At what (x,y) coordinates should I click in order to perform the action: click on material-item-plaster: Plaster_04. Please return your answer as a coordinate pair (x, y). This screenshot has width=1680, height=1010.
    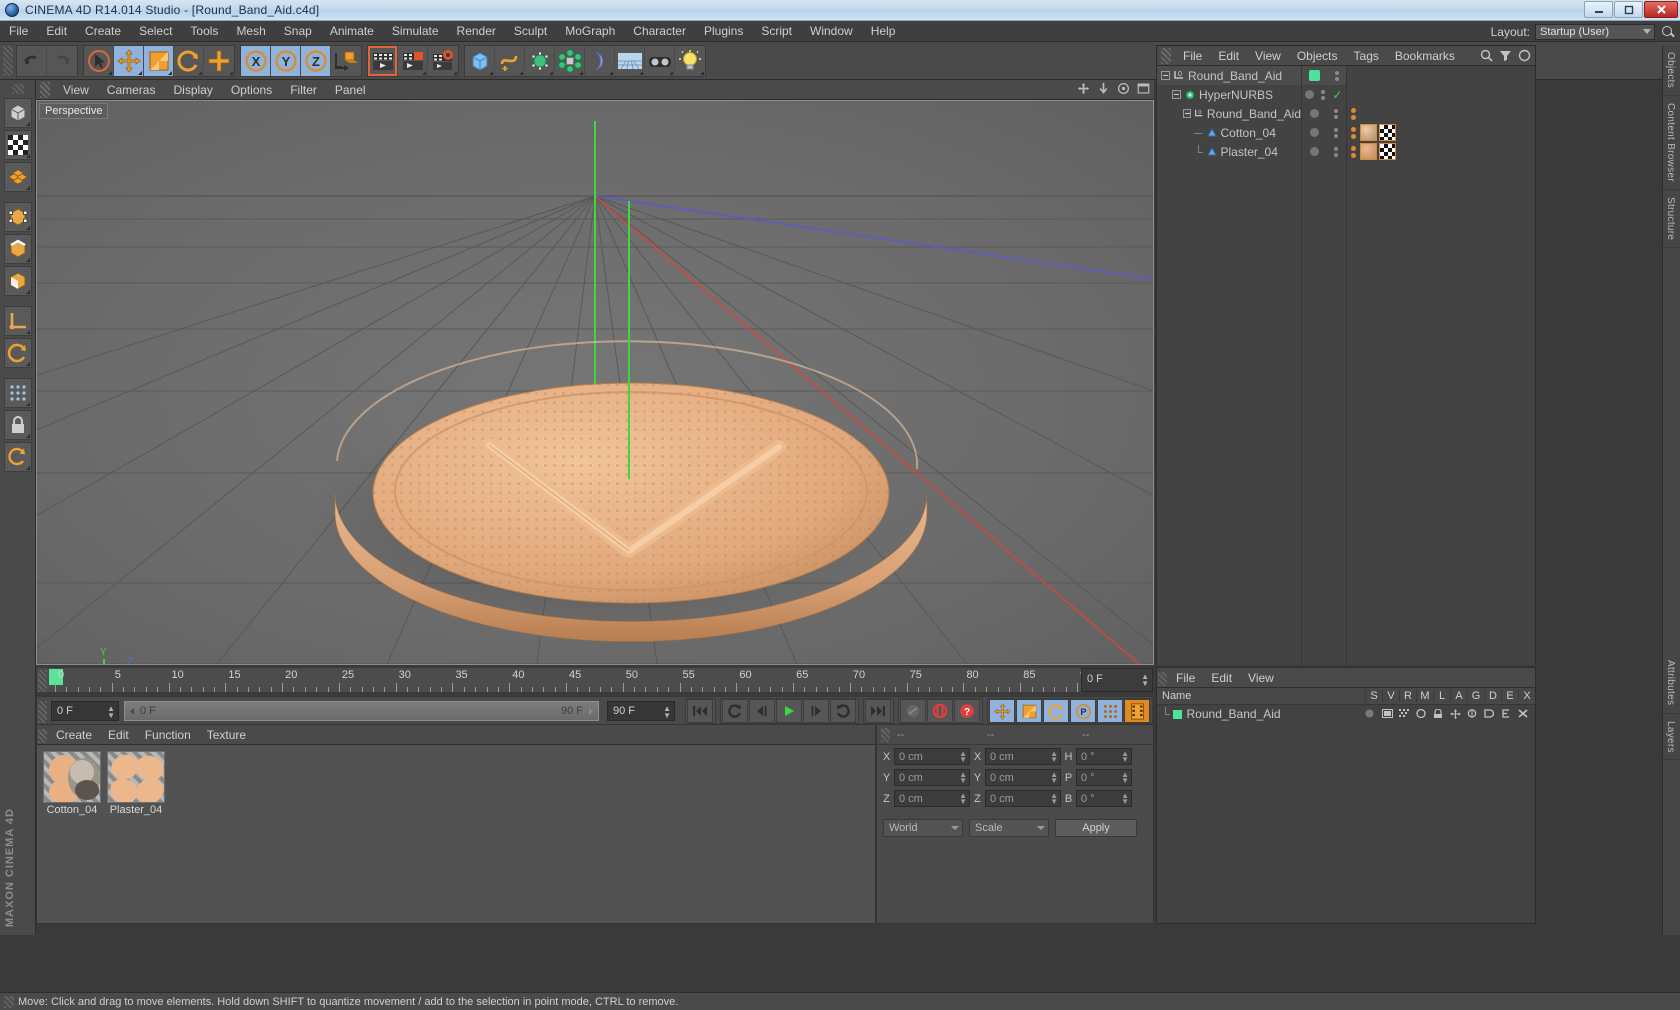
    Looking at the image, I should click on (136, 834).